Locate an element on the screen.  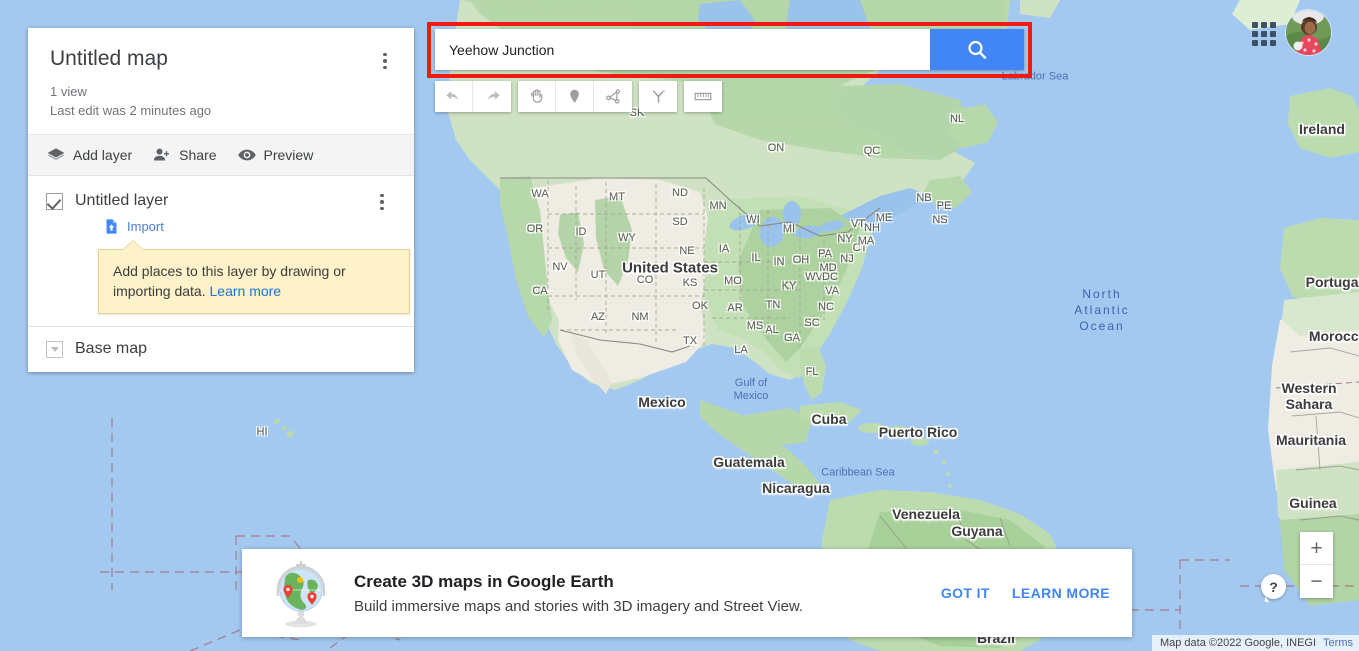
base-map-toggle: Base map is located at coordinates (221, 349).